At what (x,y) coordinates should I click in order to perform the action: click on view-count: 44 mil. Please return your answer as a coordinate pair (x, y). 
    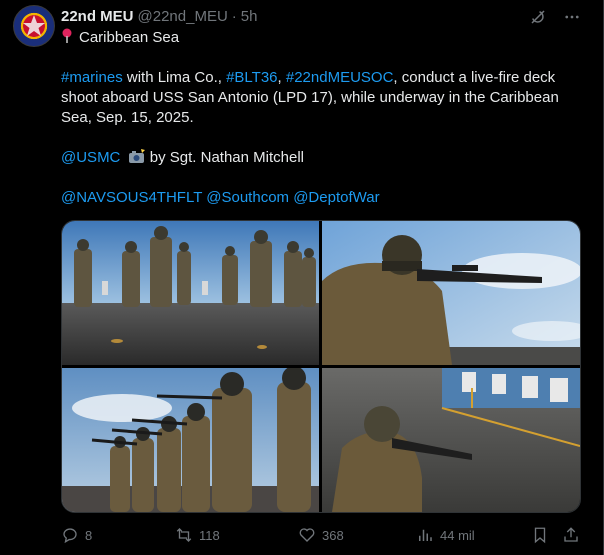
    Looking at the image, I should click on (457, 535).